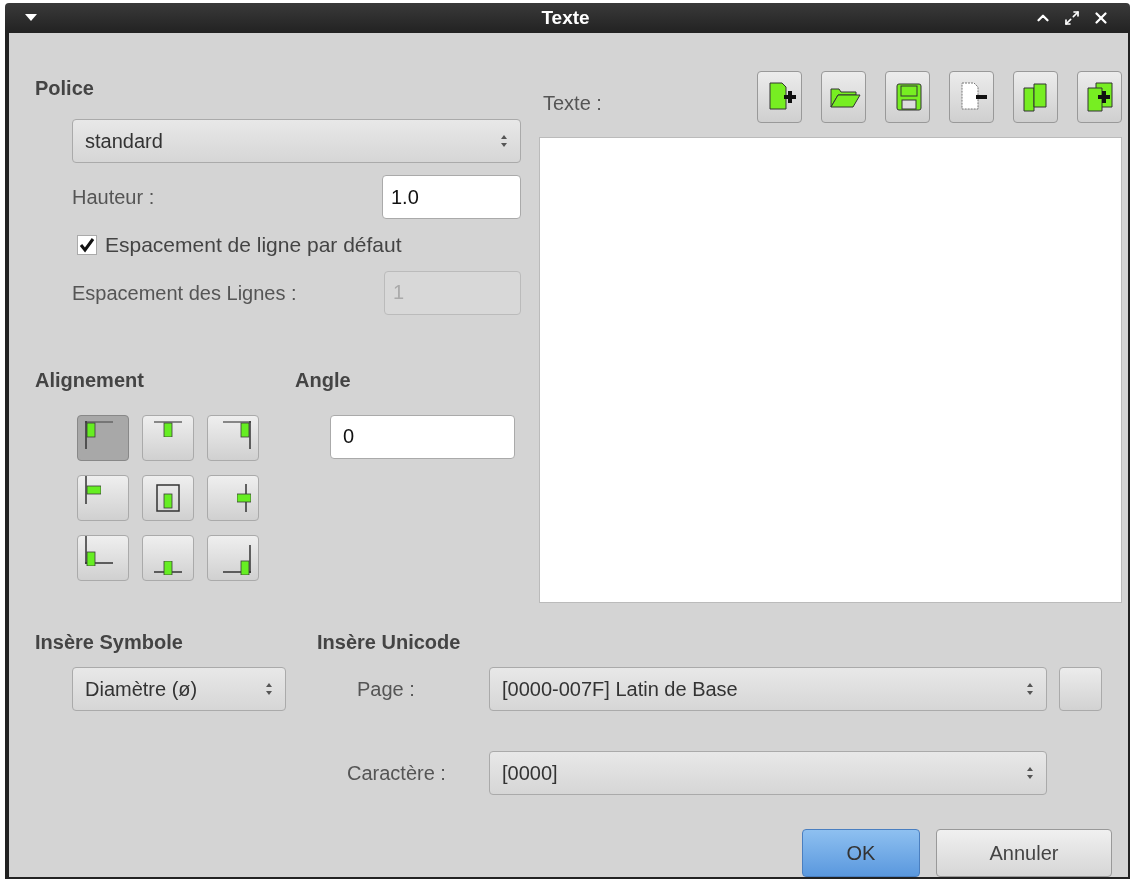 Image resolution: width=1135 pixels, height=883 pixels. Describe the element at coordinates (565, 17) in the screenshot. I see `window-title: Texte` at that location.